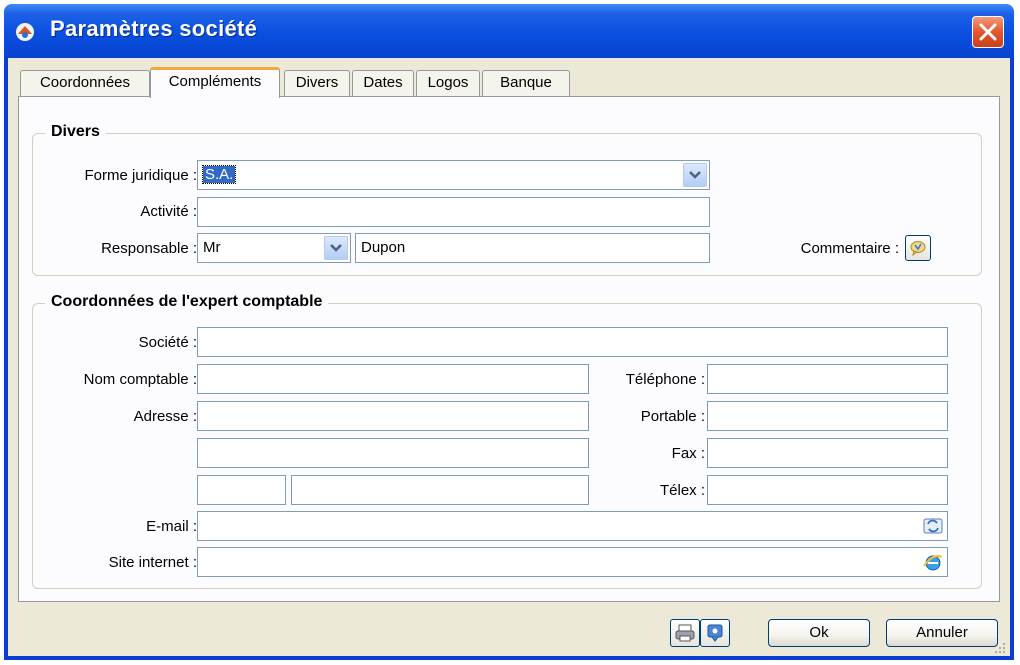 This screenshot has width=1020, height=665. What do you see at coordinates (317, 83) in the screenshot?
I see `tab-divers: Divers` at bounding box center [317, 83].